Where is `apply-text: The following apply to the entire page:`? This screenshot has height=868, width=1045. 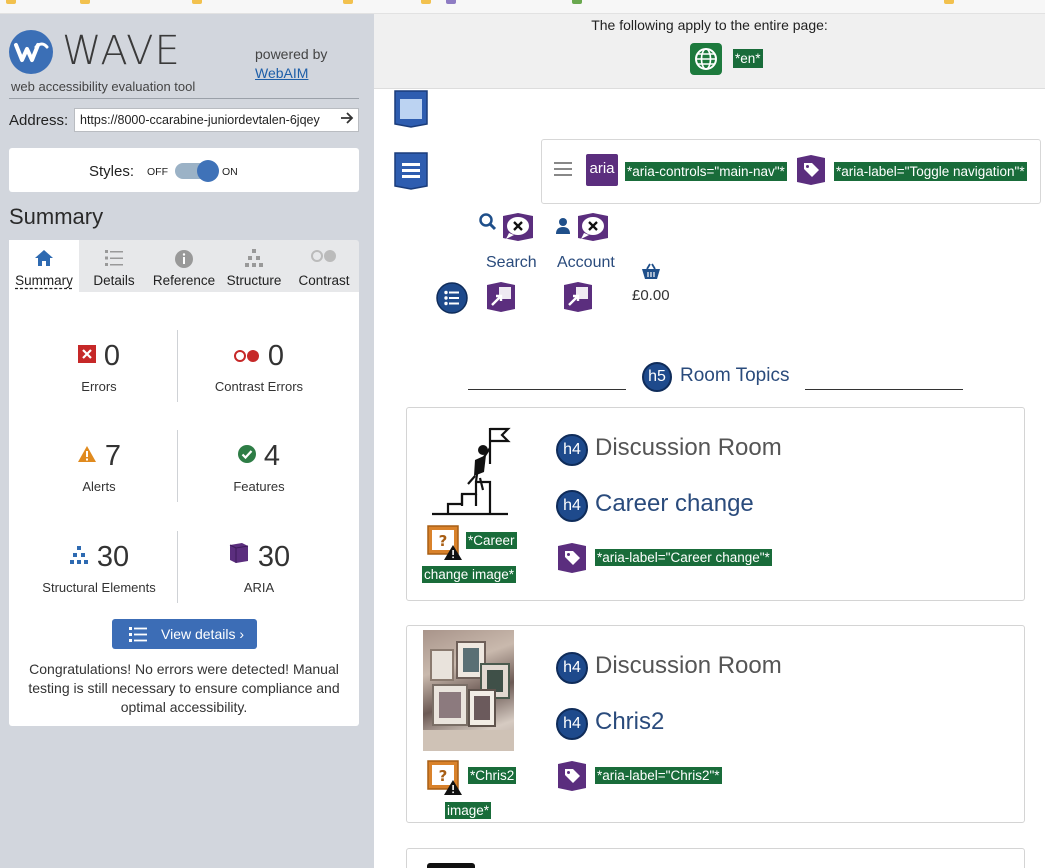 apply-text: The following apply to the entire page: is located at coordinates (709, 25).